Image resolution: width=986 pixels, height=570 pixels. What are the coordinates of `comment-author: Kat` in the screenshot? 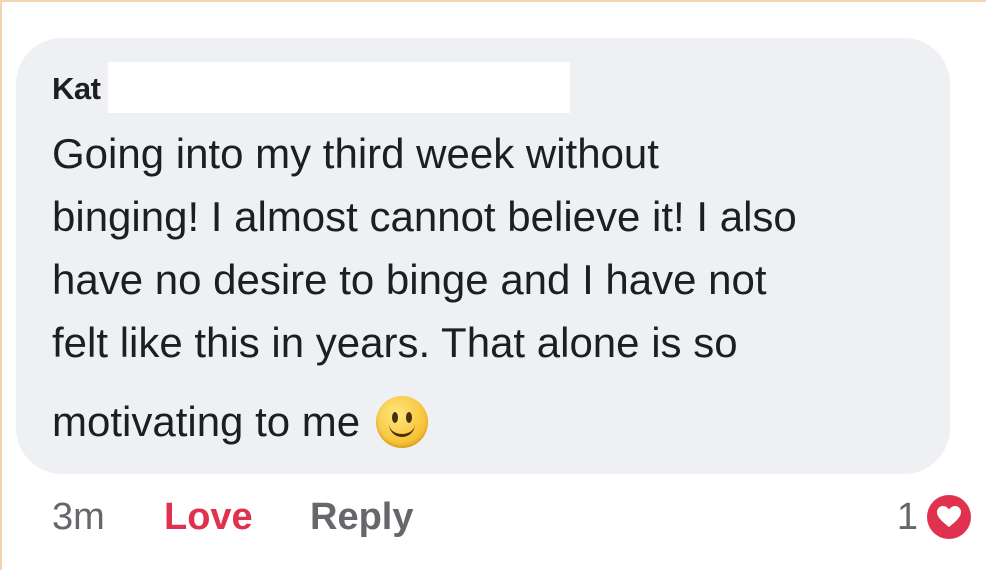 It's located at (76, 89).